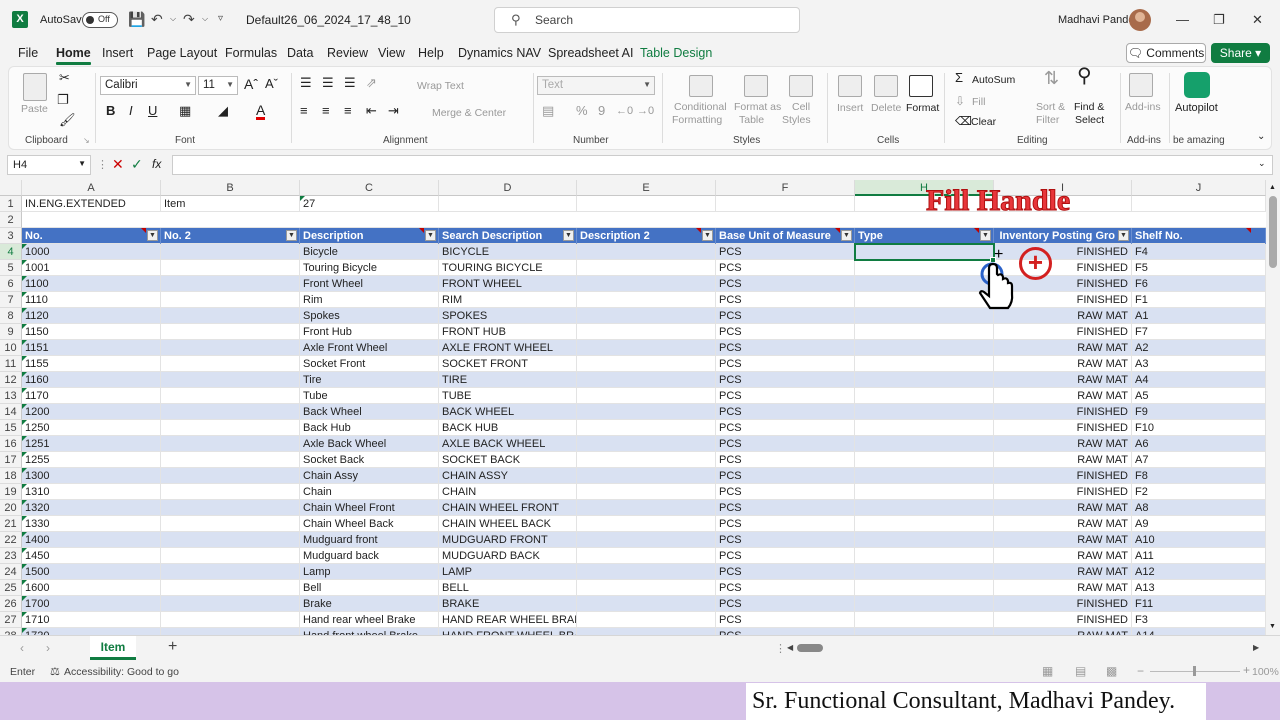 This screenshot has height=720, width=1280. I want to click on find-select-label-2: Select, so click(1089, 120).